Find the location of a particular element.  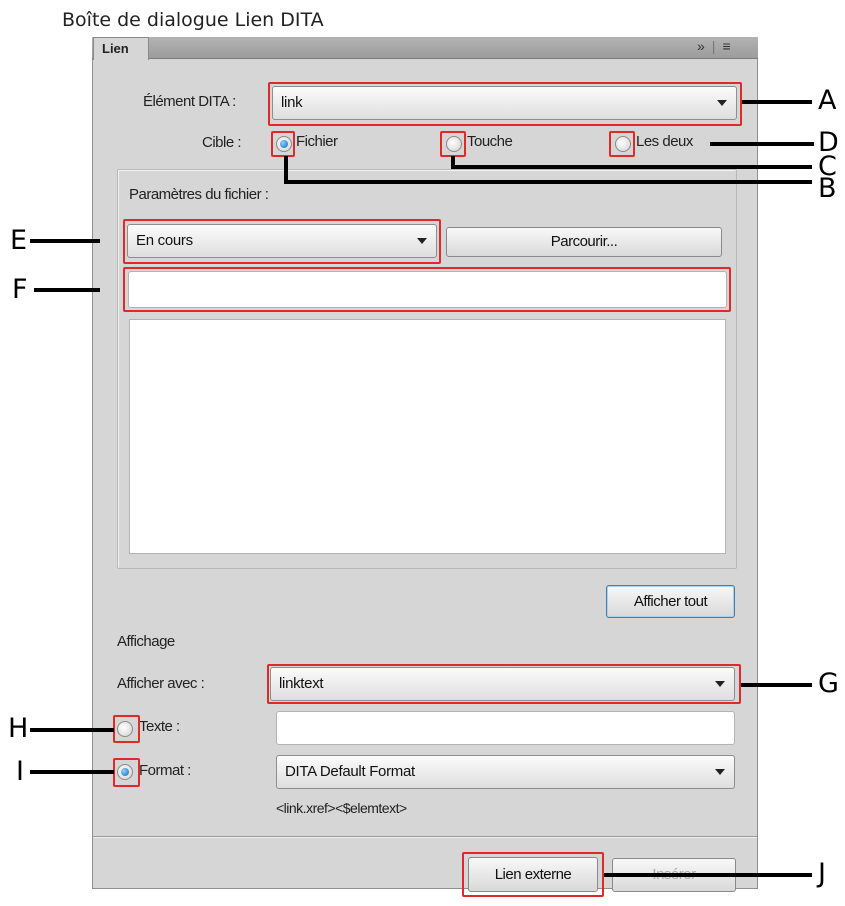

footer-divider is located at coordinates (425, 837).